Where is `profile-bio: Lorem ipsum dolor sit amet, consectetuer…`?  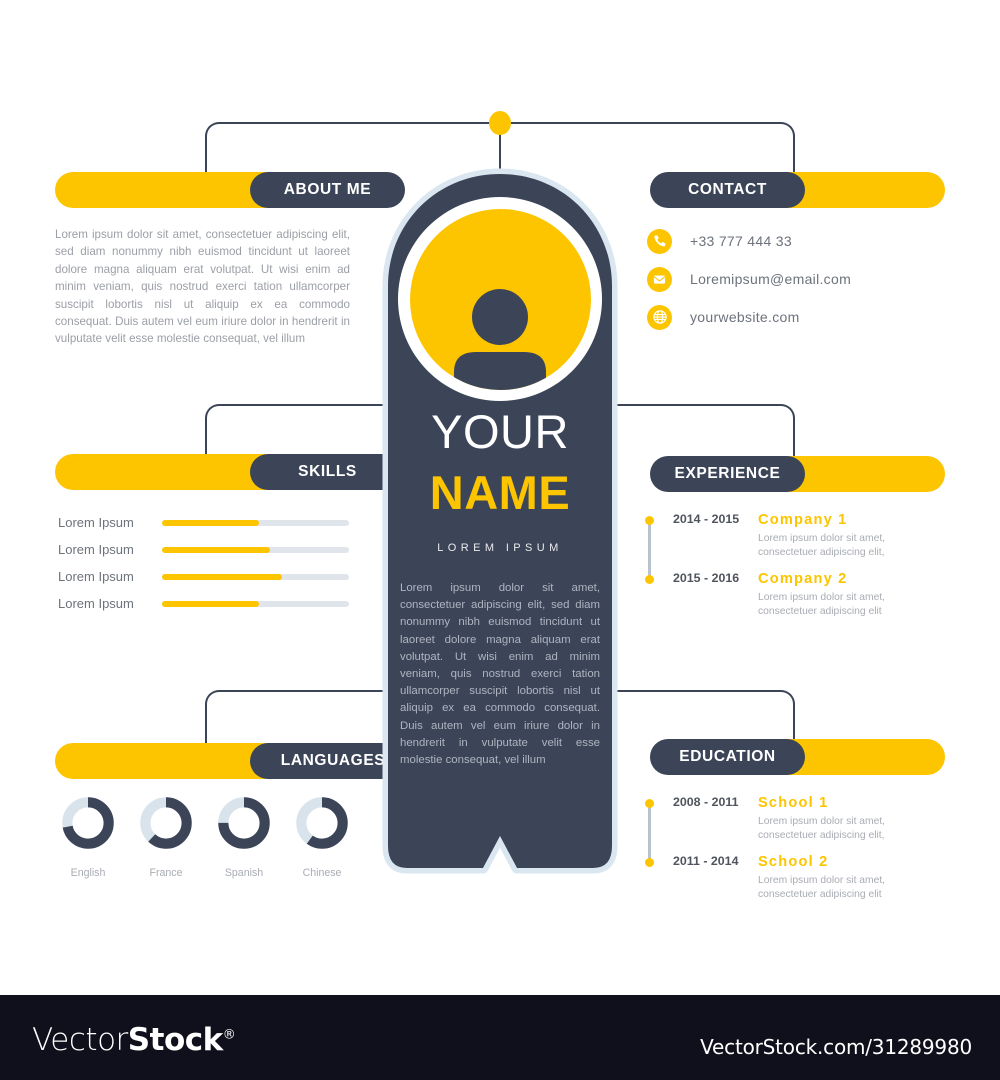 profile-bio: Lorem ipsum dolor sit amet, consectetuer… is located at coordinates (500, 674).